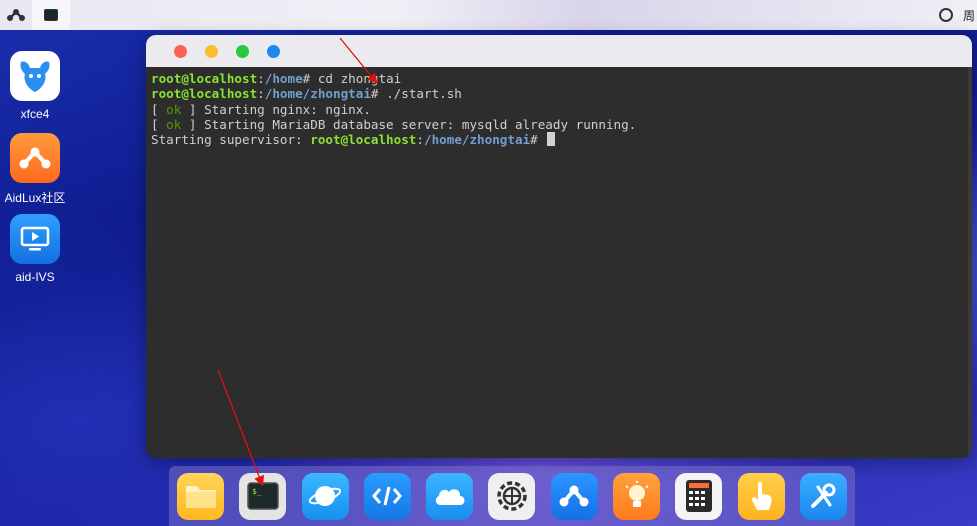 The width and height of the screenshot is (977, 526). What do you see at coordinates (276, 78) in the screenshot?
I see `terminal-line: root@localhost:/home# cd zhongtai` at bounding box center [276, 78].